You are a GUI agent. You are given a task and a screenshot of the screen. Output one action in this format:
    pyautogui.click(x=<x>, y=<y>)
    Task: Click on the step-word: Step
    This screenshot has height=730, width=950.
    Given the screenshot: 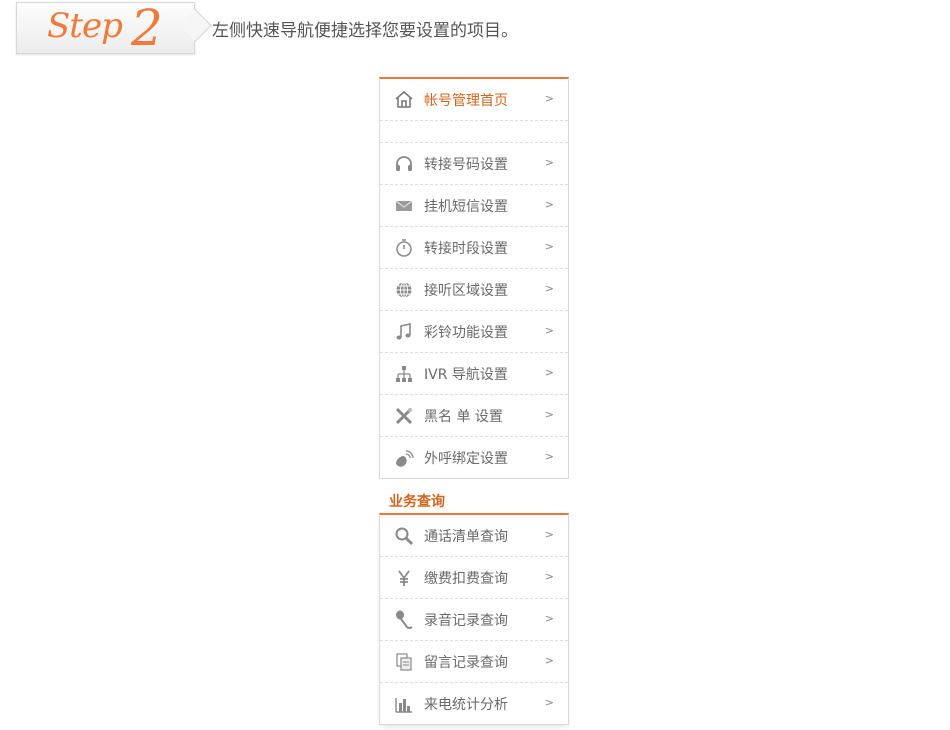 What is the action you would take?
    pyautogui.click(x=85, y=26)
    